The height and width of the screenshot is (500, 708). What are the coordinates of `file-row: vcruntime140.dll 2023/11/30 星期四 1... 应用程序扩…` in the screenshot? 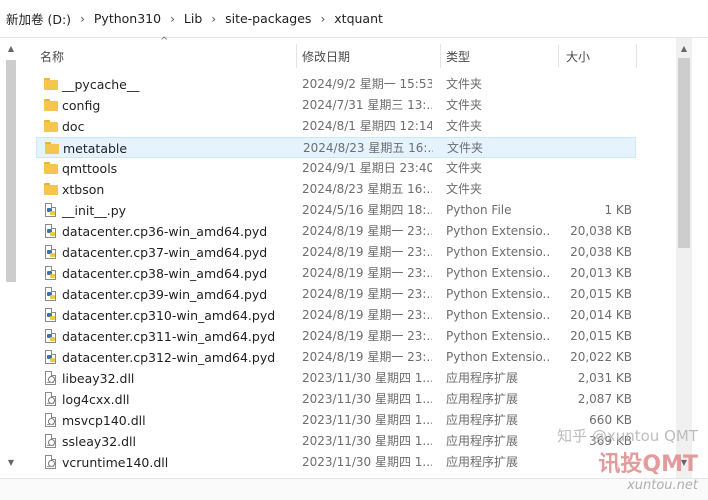 It's located at (336, 462).